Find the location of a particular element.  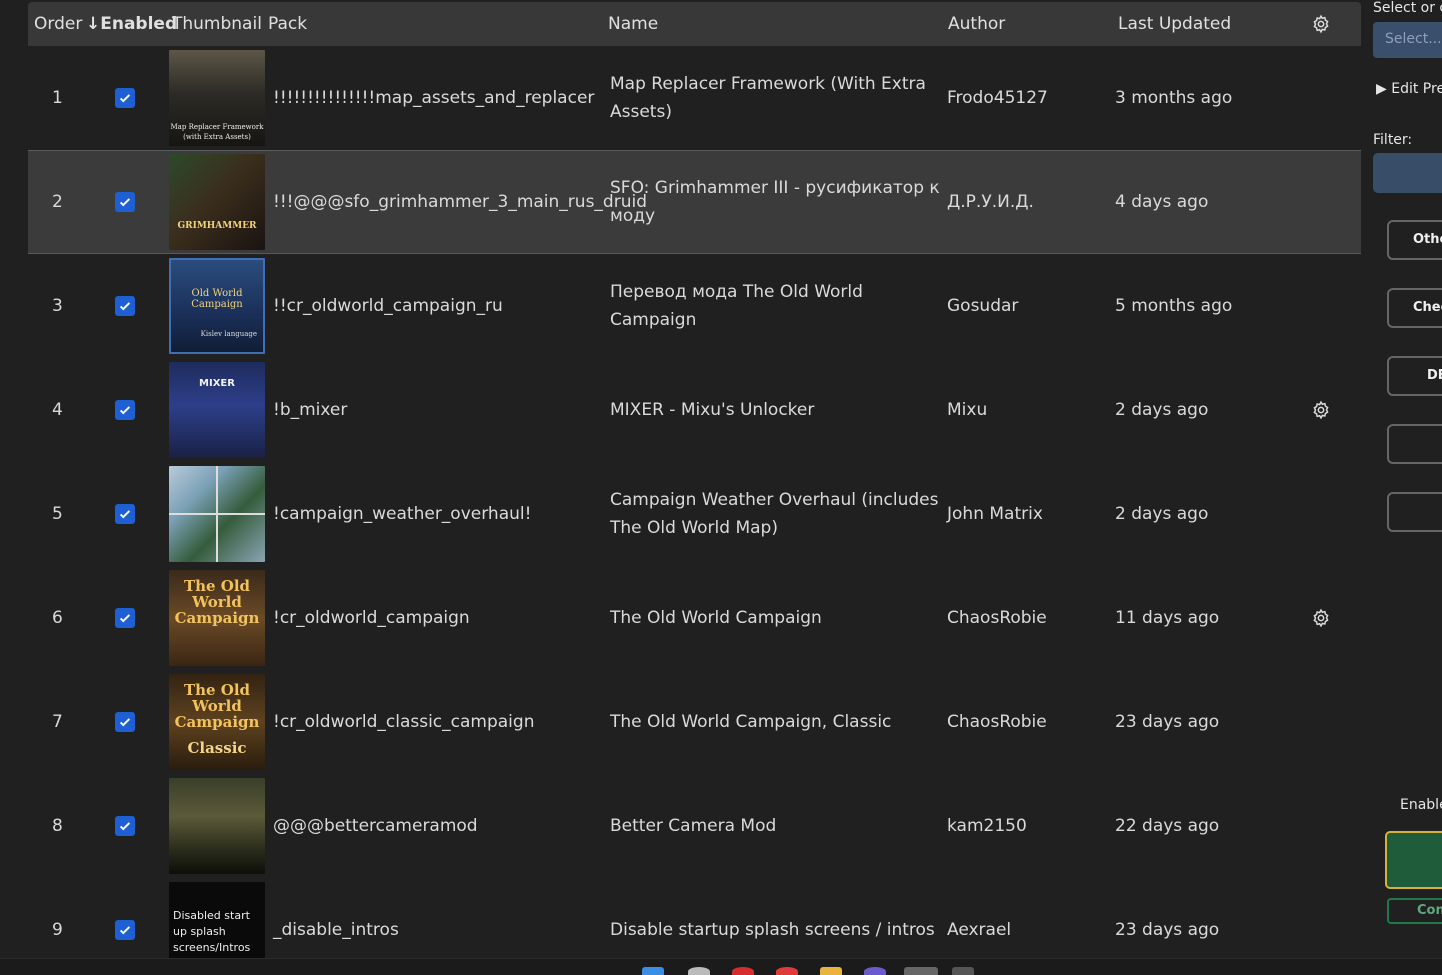

app-gear-icon is located at coordinates (921, 971).